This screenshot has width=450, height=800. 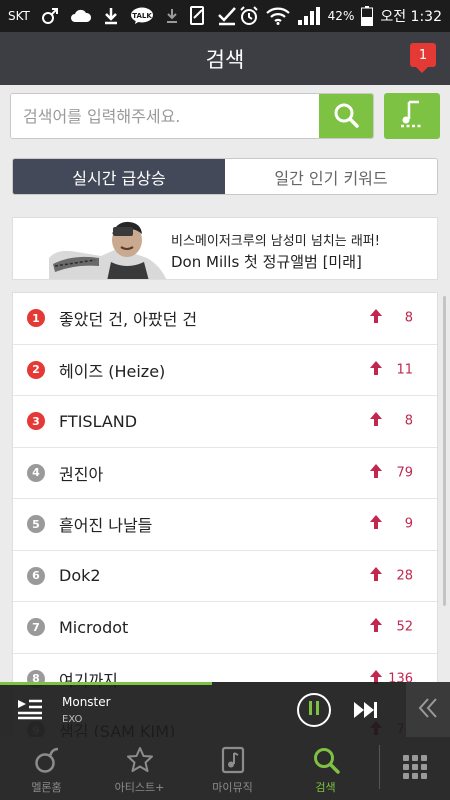 What do you see at coordinates (225, 370) in the screenshot?
I see `keyword-row: 2 헤이즈 (Heize) 11` at bounding box center [225, 370].